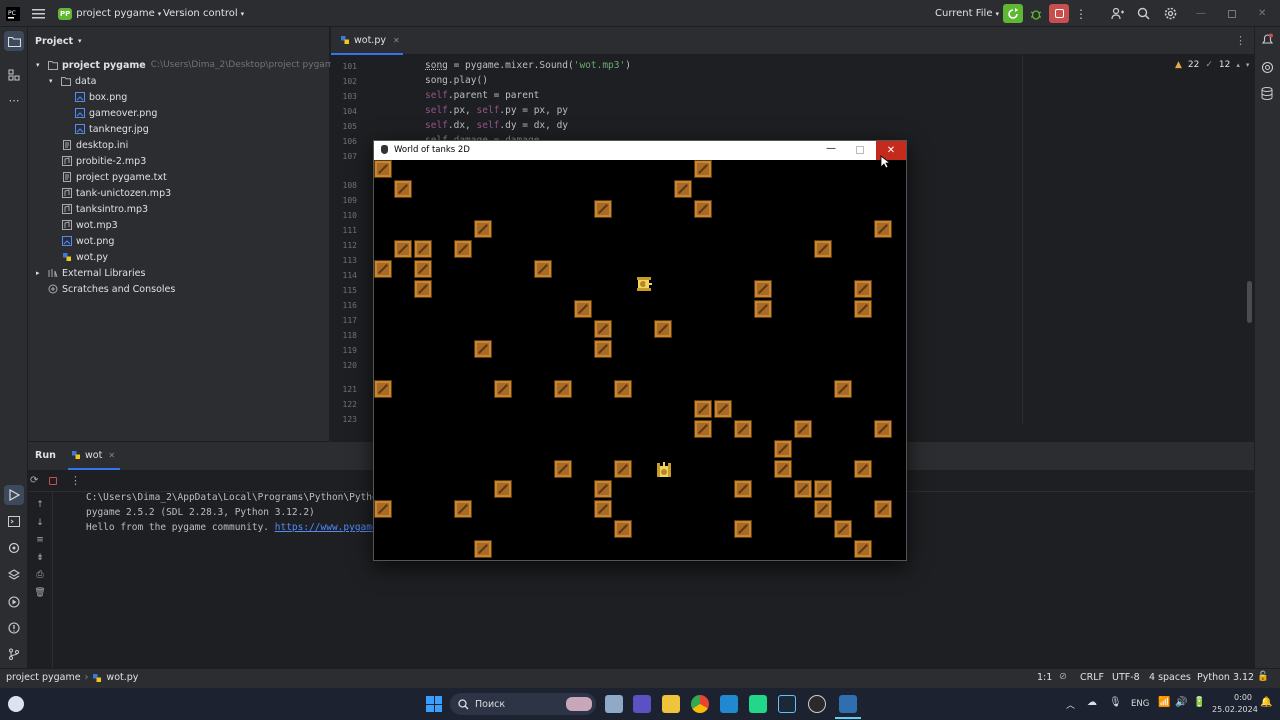  Describe the element at coordinates (1170, 677) in the screenshot. I see `indent-setting: 4 spaces` at that location.